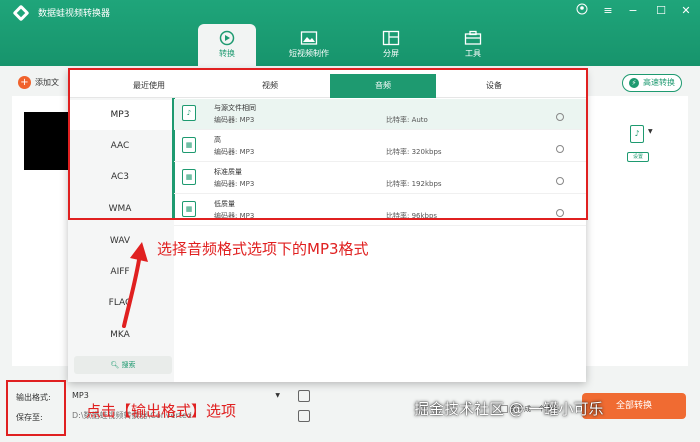 This screenshot has width=700, height=442. Describe the element at coordinates (227, 38) in the screenshot. I see `convert-icon` at that location.